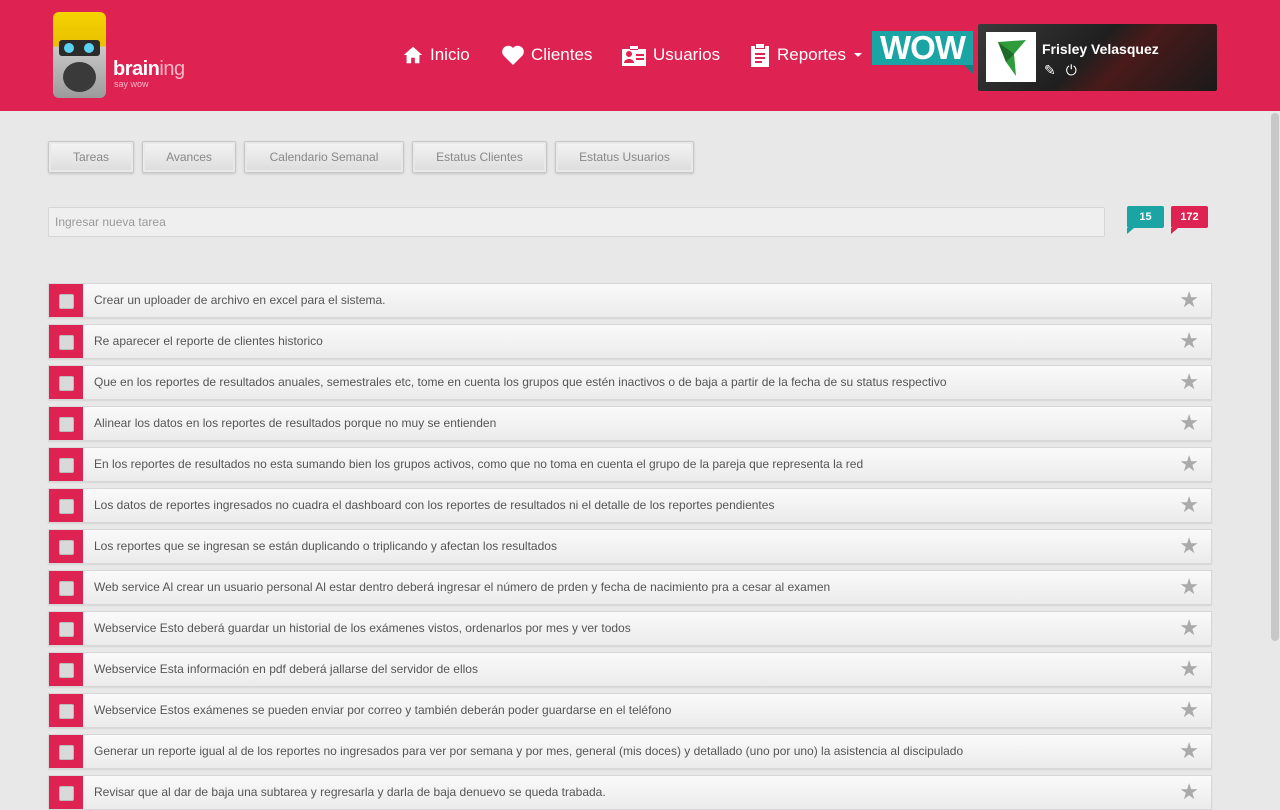 The image size is (1280, 810). Describe the element at coordinates (413, 55) in the screenshot. I see `home-icon` at that location.